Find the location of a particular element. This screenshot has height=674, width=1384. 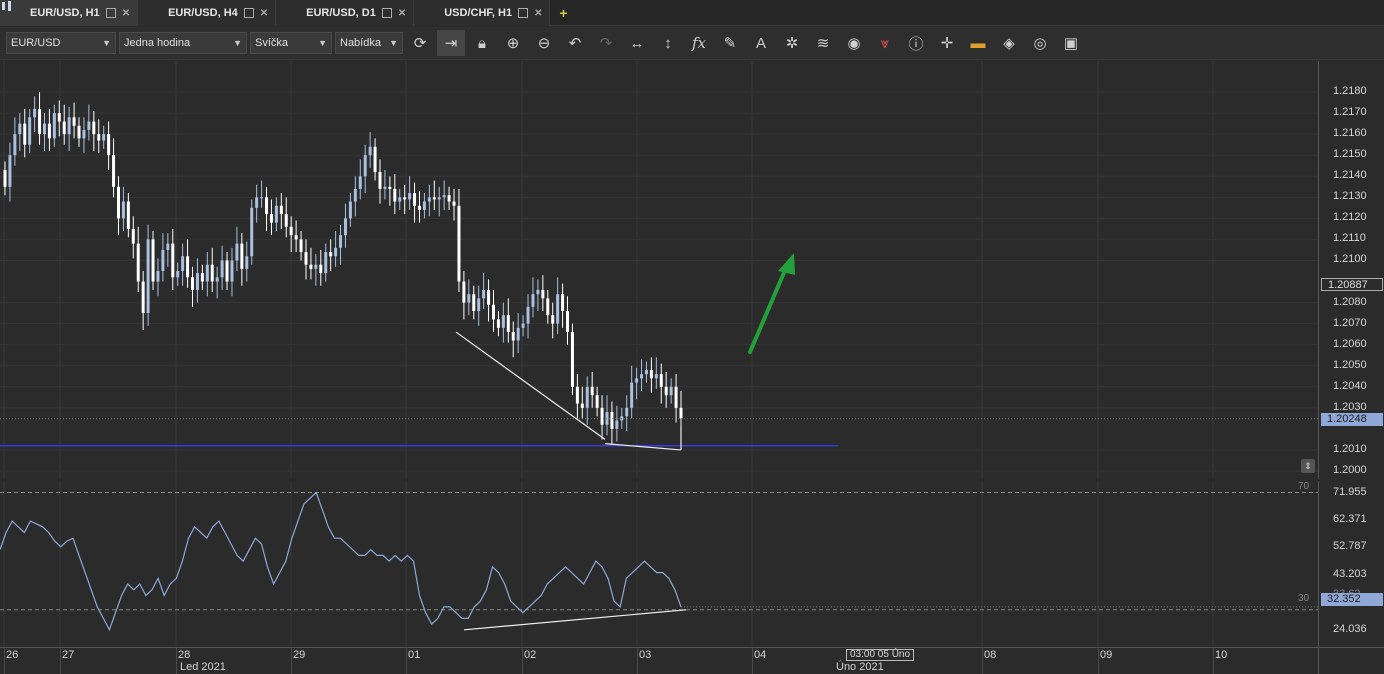

tab-eurusd-h4: EUR/USD, H4 ✕ is located at coordinates (139, 13).